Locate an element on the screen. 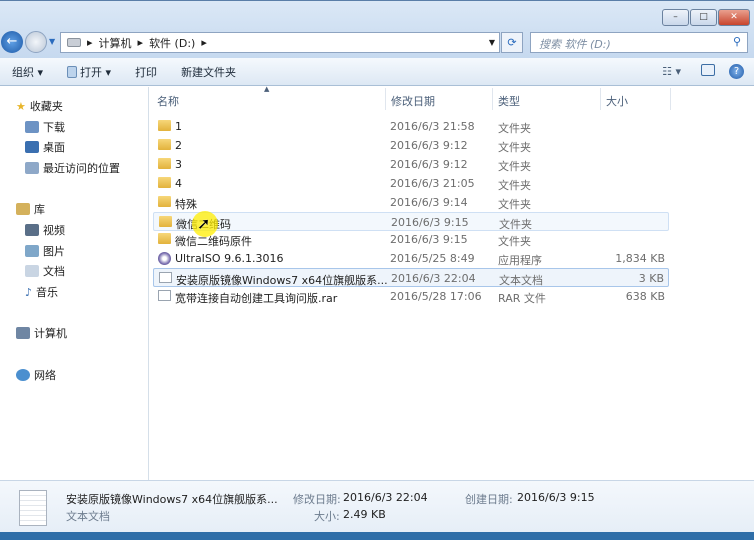  organize-button: 组织 ▾ is located at coordinates (27, 72).